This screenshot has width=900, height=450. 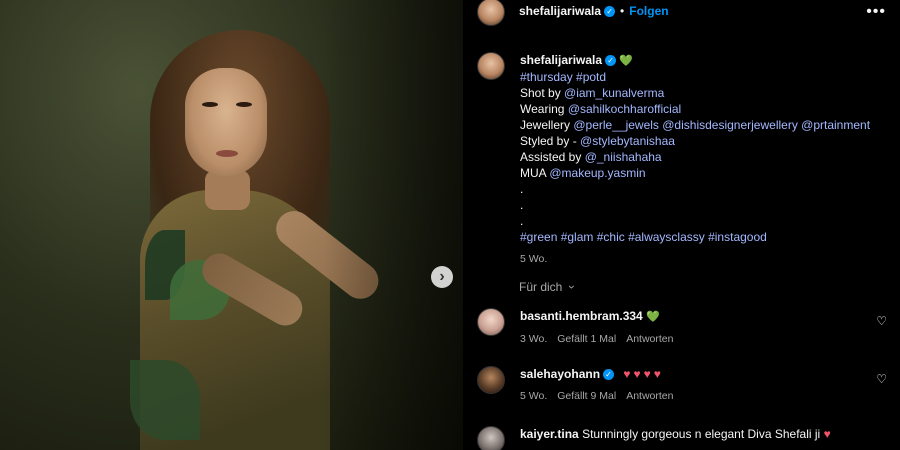 I want to click on chevron-right-icon: ›, so click(x=442, y=276).